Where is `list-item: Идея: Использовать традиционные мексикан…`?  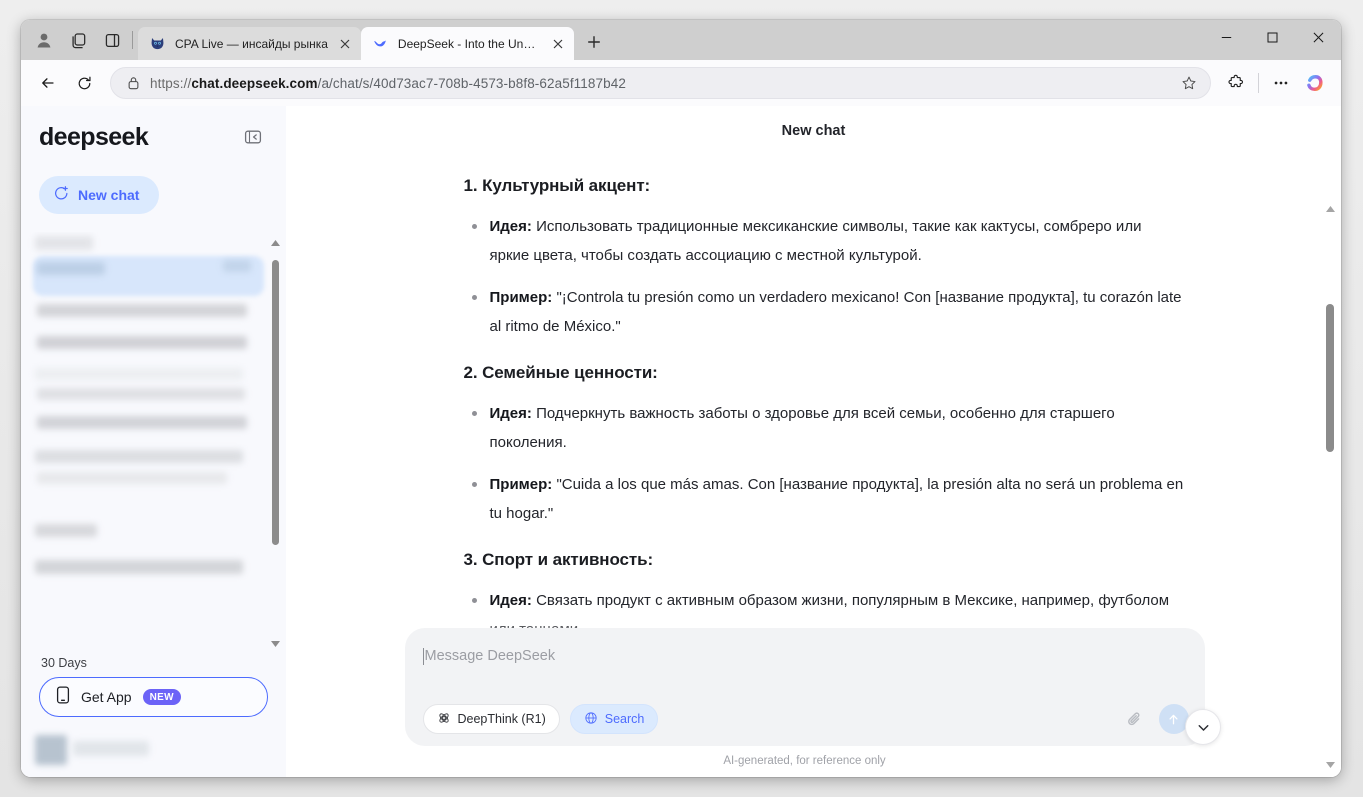
list-item: Идея: Использовать традиционные мексикан… is located at coordinates (814, 241).